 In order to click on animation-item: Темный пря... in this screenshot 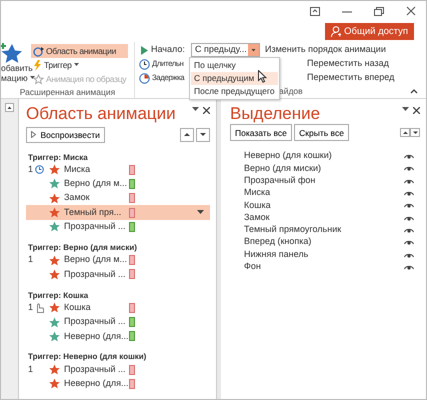, I will do `click(118, 212)`.